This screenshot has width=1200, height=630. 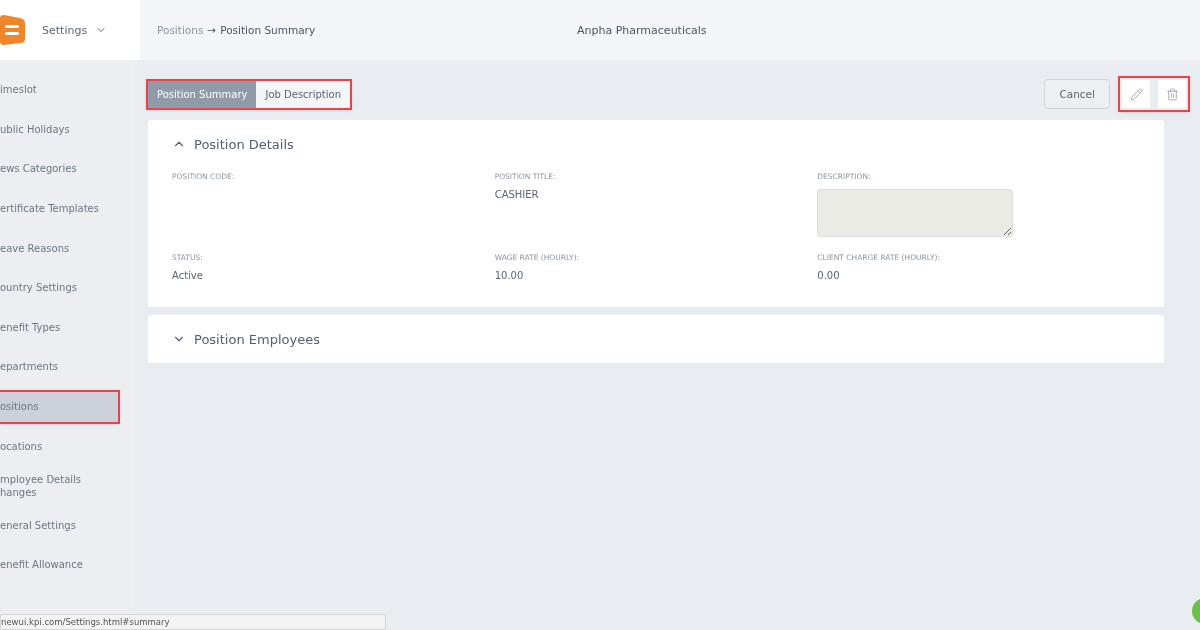 I want to click on field-value: 10.00, so click(x=509, y=275).